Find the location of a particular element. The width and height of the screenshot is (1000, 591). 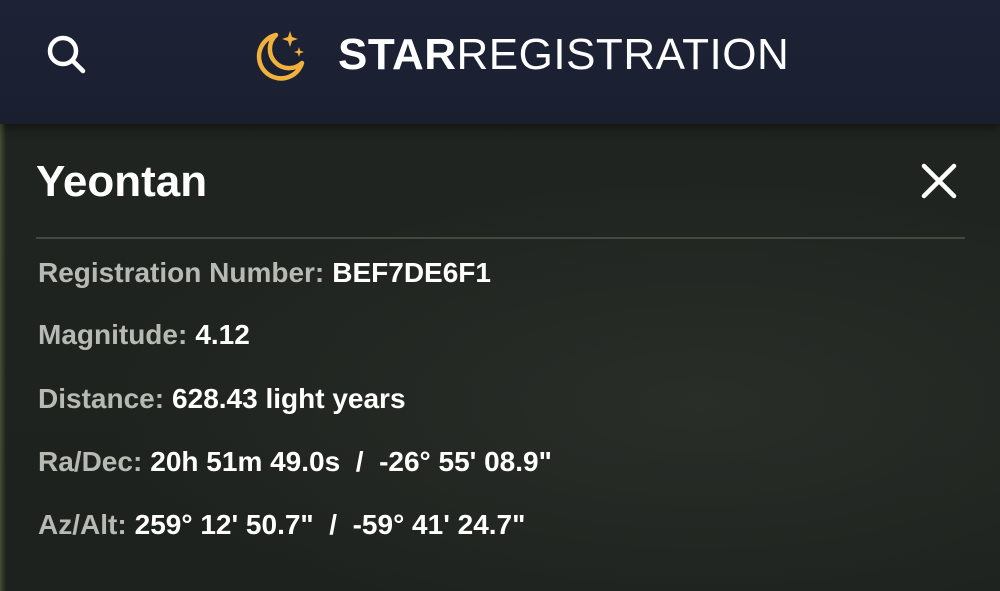

az-alt-label: Az/Alt: is located at coordinates (82, 524).